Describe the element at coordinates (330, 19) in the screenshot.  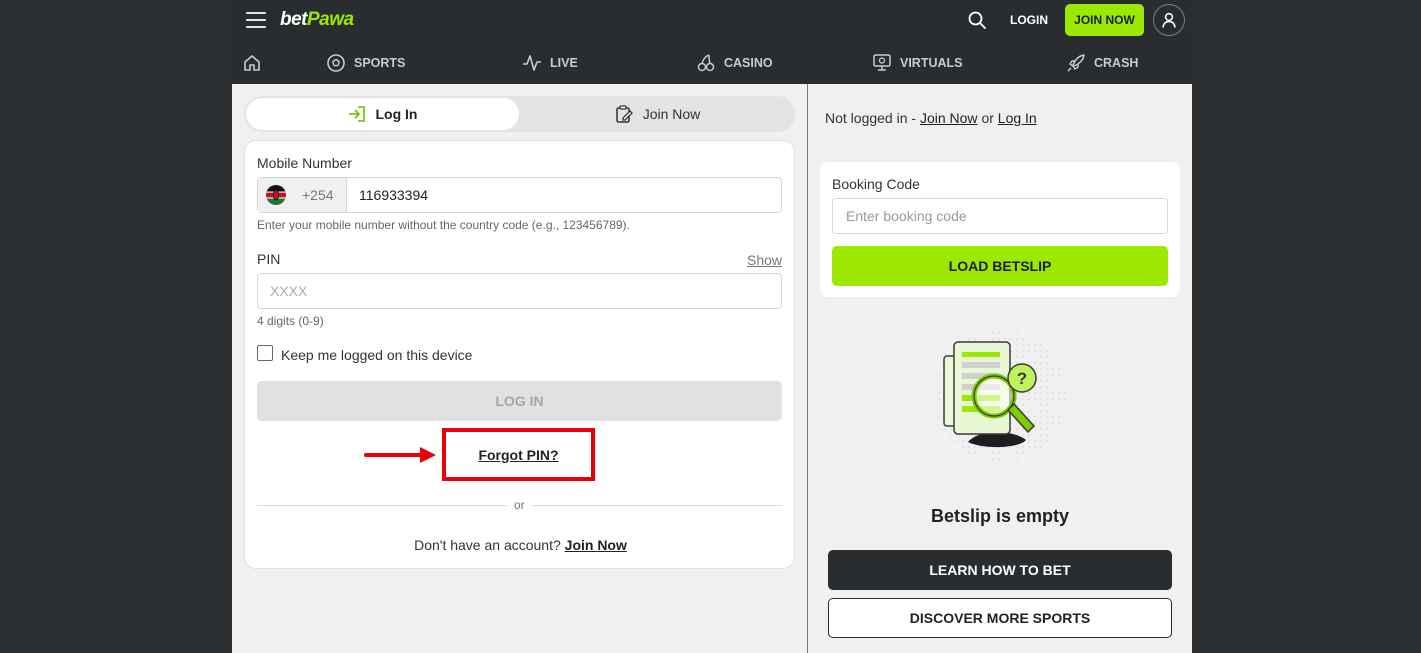
I see `logo-text-pawa: Pawa` at that location.